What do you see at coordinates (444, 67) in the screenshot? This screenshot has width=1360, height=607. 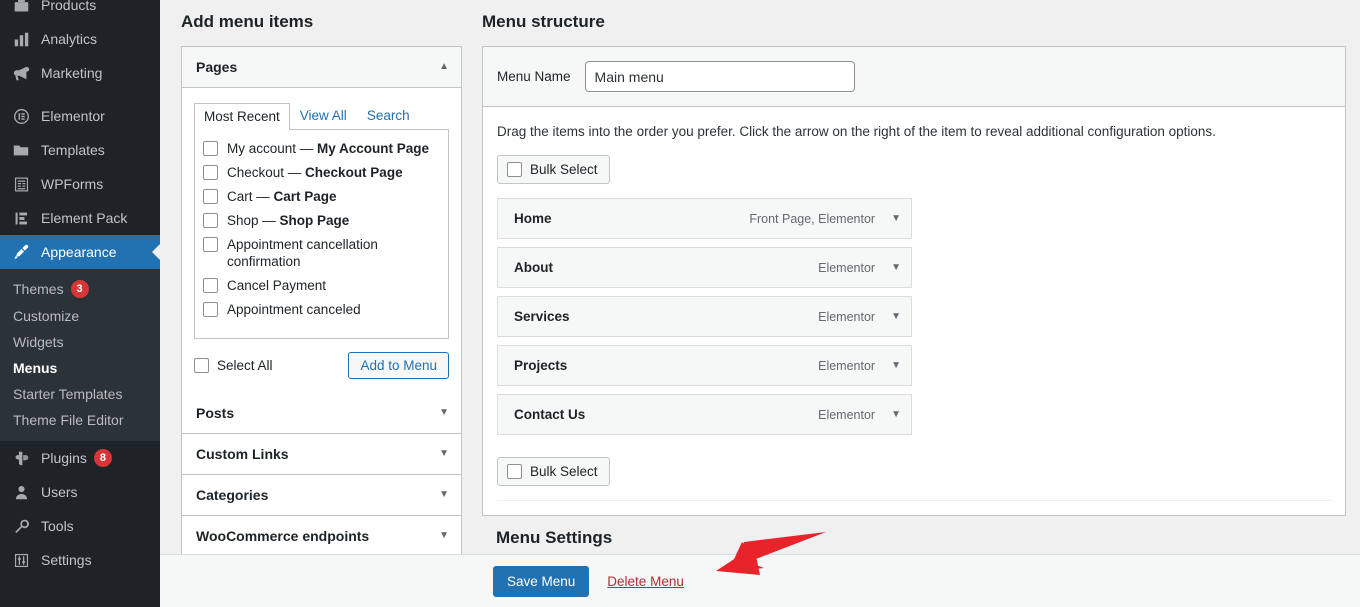 I see `chevron-up-icon: ▲` at bounding box center [444, 67].